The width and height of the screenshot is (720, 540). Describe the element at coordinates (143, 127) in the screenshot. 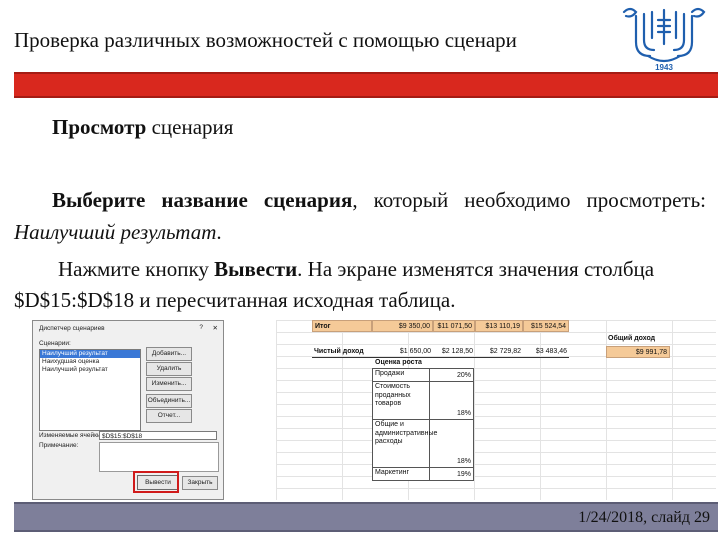

I see `section-heading: Просмотр сценария` at that location.